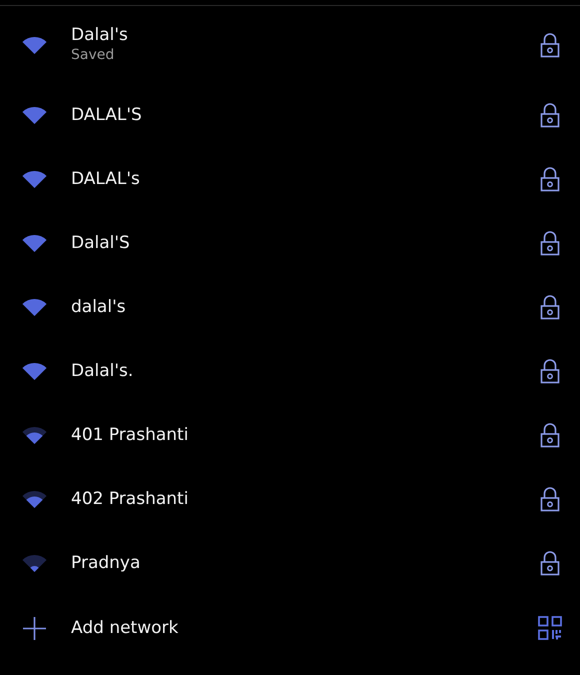  What do you see at coordinates (305, 179) in the screenshot?
I see `network-name: DALAL's` at bounding box center [305, 179].